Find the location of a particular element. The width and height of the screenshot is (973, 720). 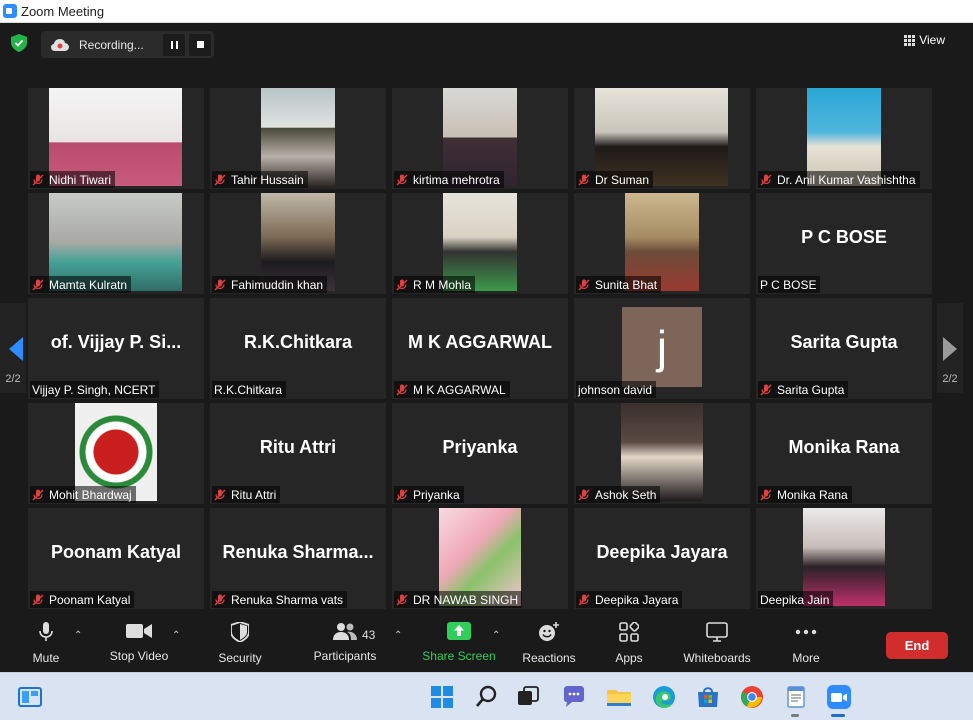

chrome-browser-icon is located at coordinates (752, 697).